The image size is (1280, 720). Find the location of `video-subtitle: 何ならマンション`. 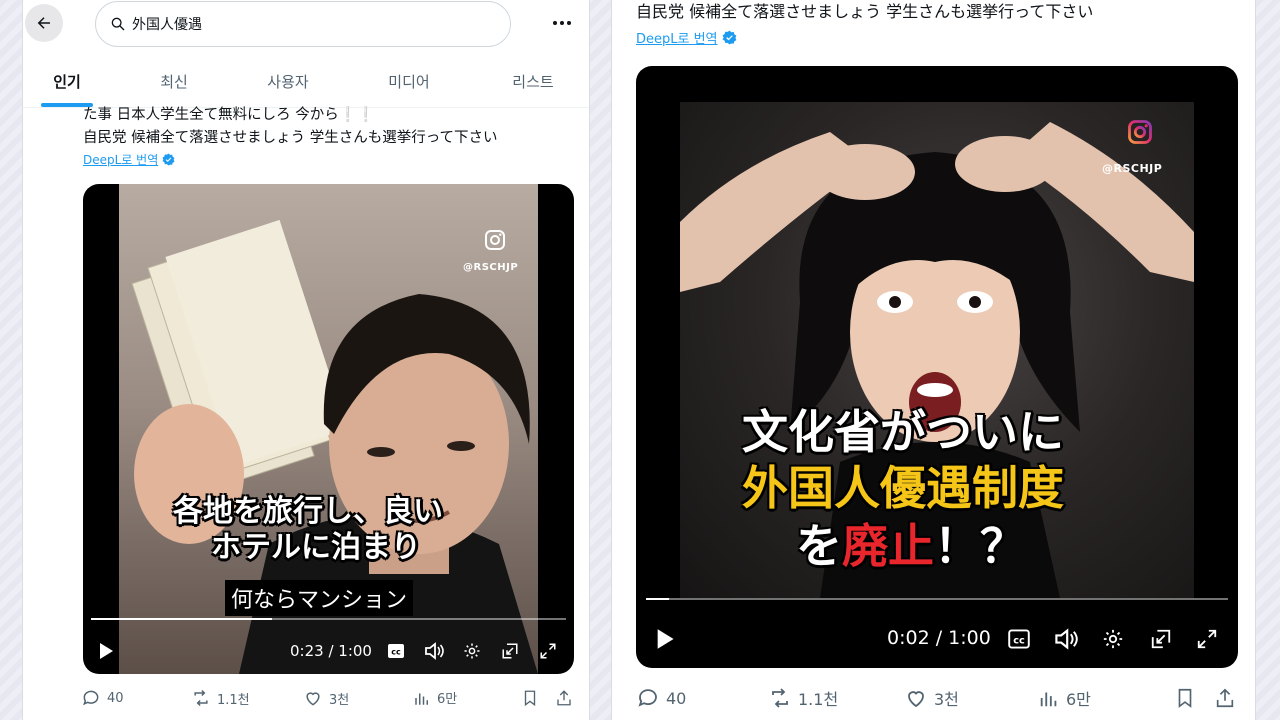

video-subtitle: 何ならマンション is located at coordinates (319, 598).